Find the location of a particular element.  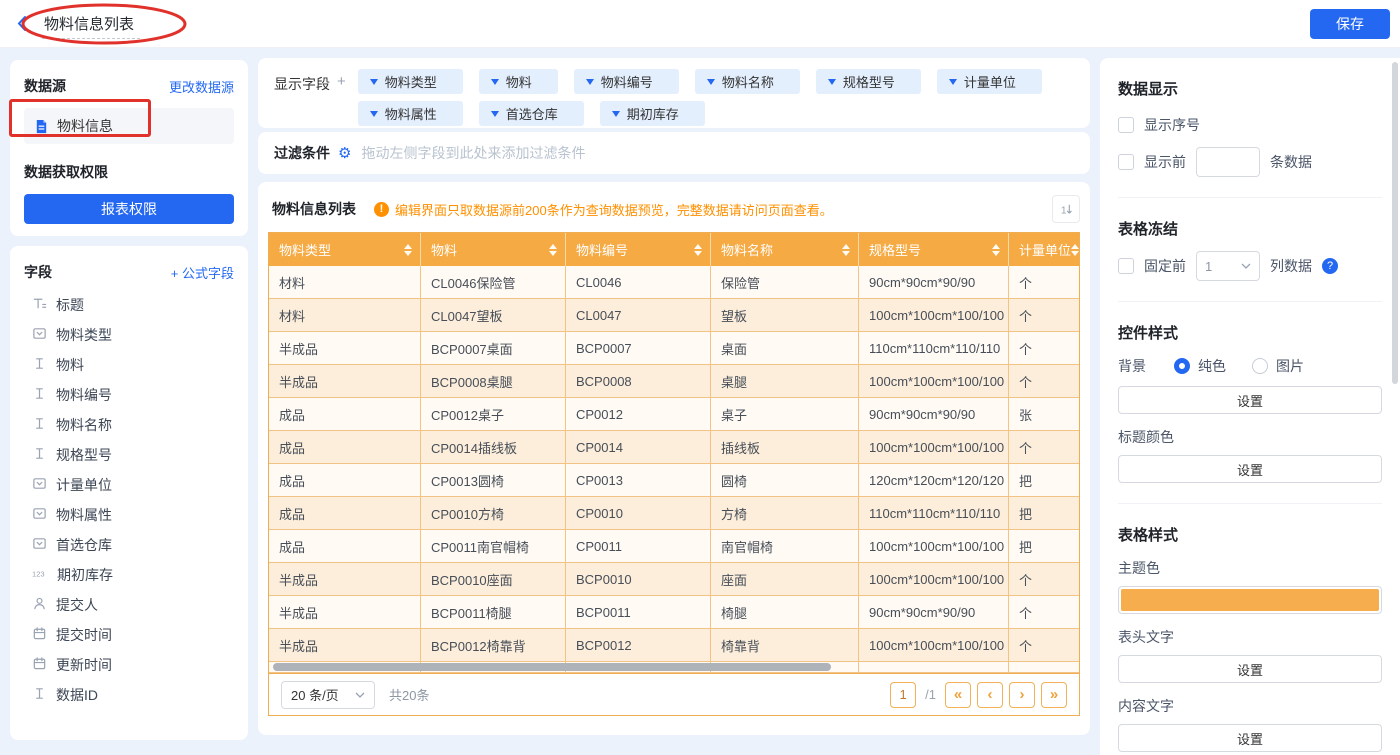

divider is located at coordinates (1250, 197).